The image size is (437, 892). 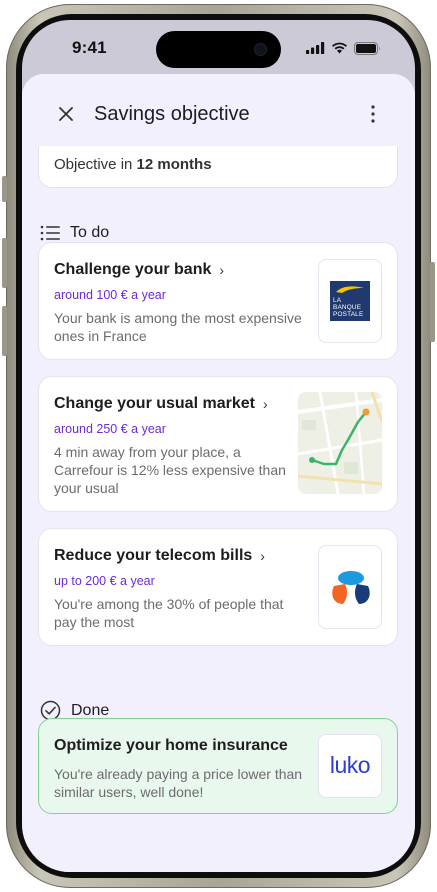 What do you see at coordinates (66, 114) in the screenshot?
I see `close-icon` at bounding box center [66, 114].